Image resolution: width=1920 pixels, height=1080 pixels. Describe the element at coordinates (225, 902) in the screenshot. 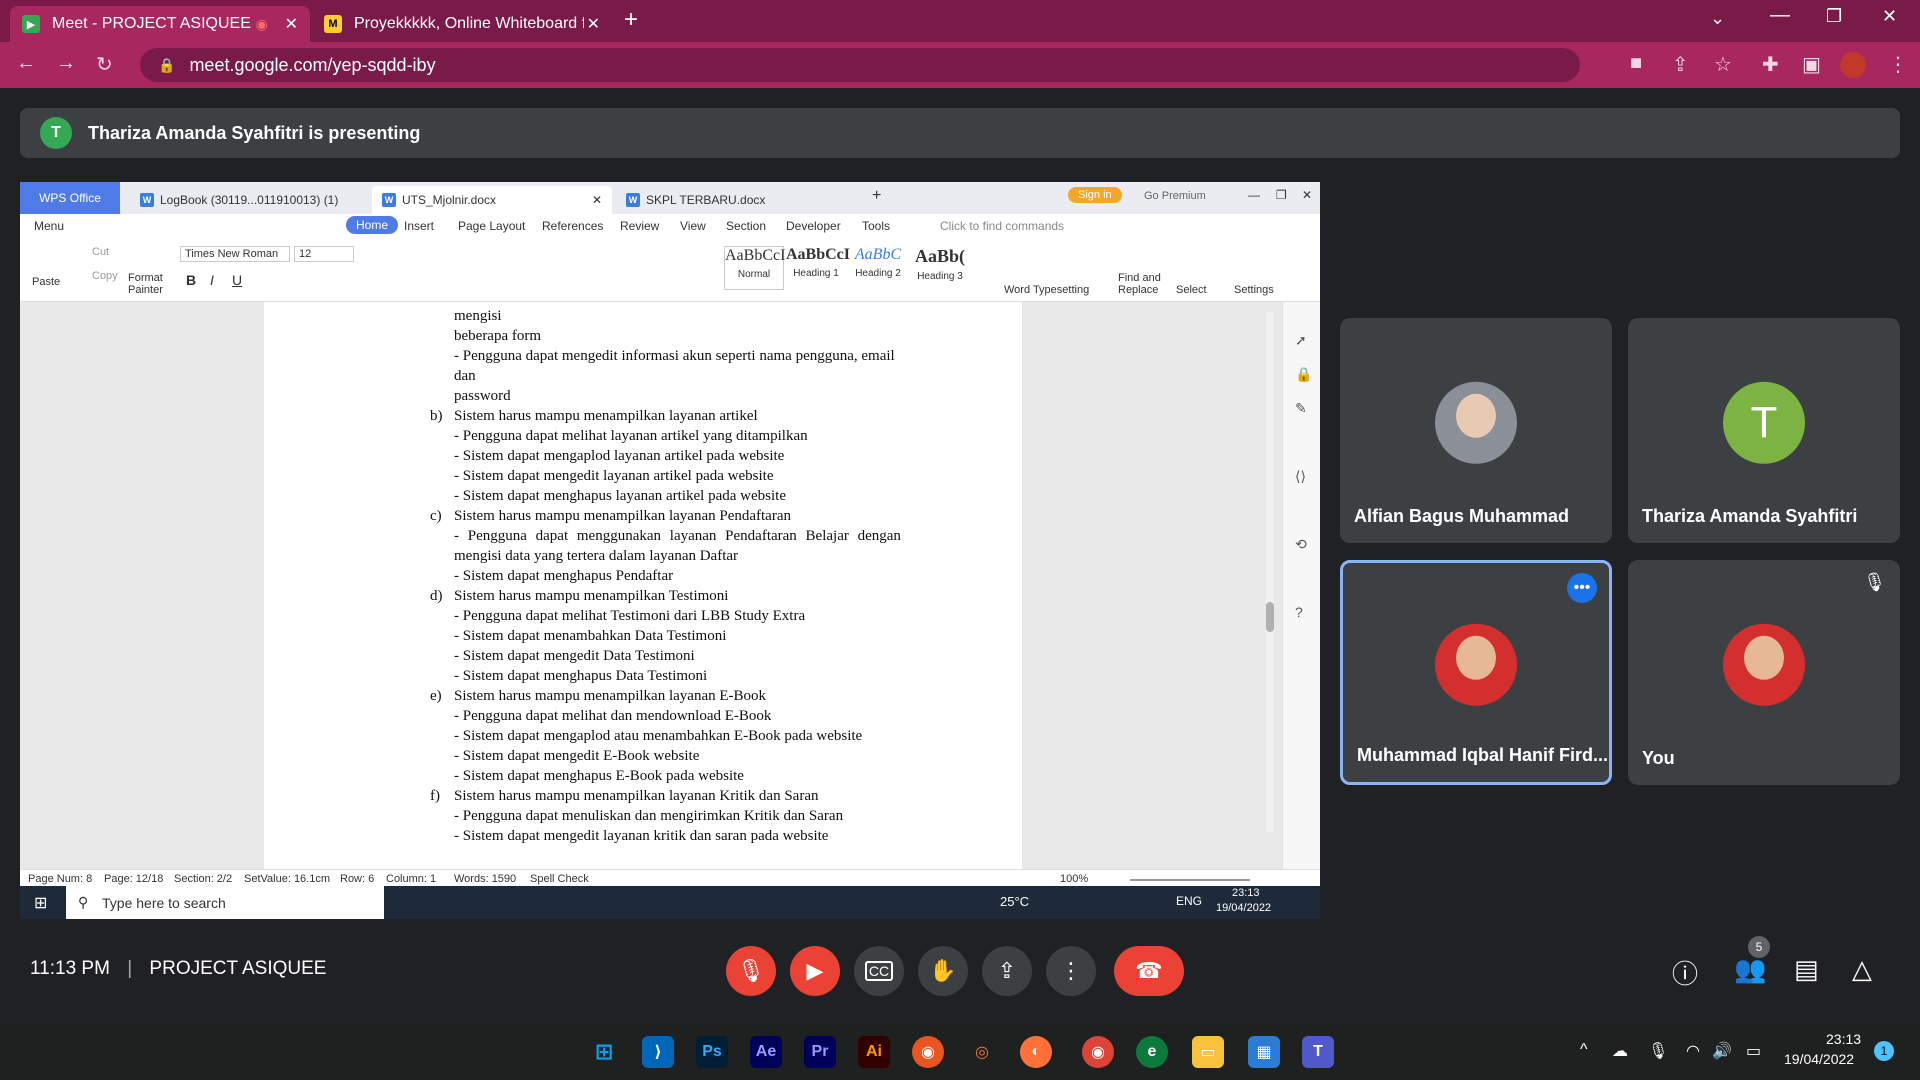

I see `taskbar-search-input: ⚲ Type here to search` at that location.